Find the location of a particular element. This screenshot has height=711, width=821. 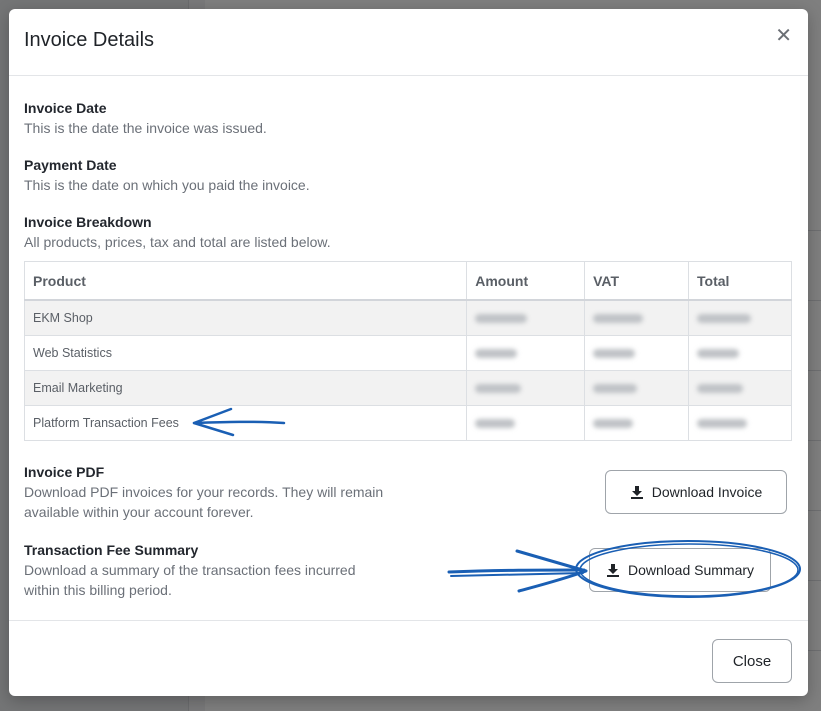

table-header-row: Product Amount VAT Total is located at coordinates (407, 281).